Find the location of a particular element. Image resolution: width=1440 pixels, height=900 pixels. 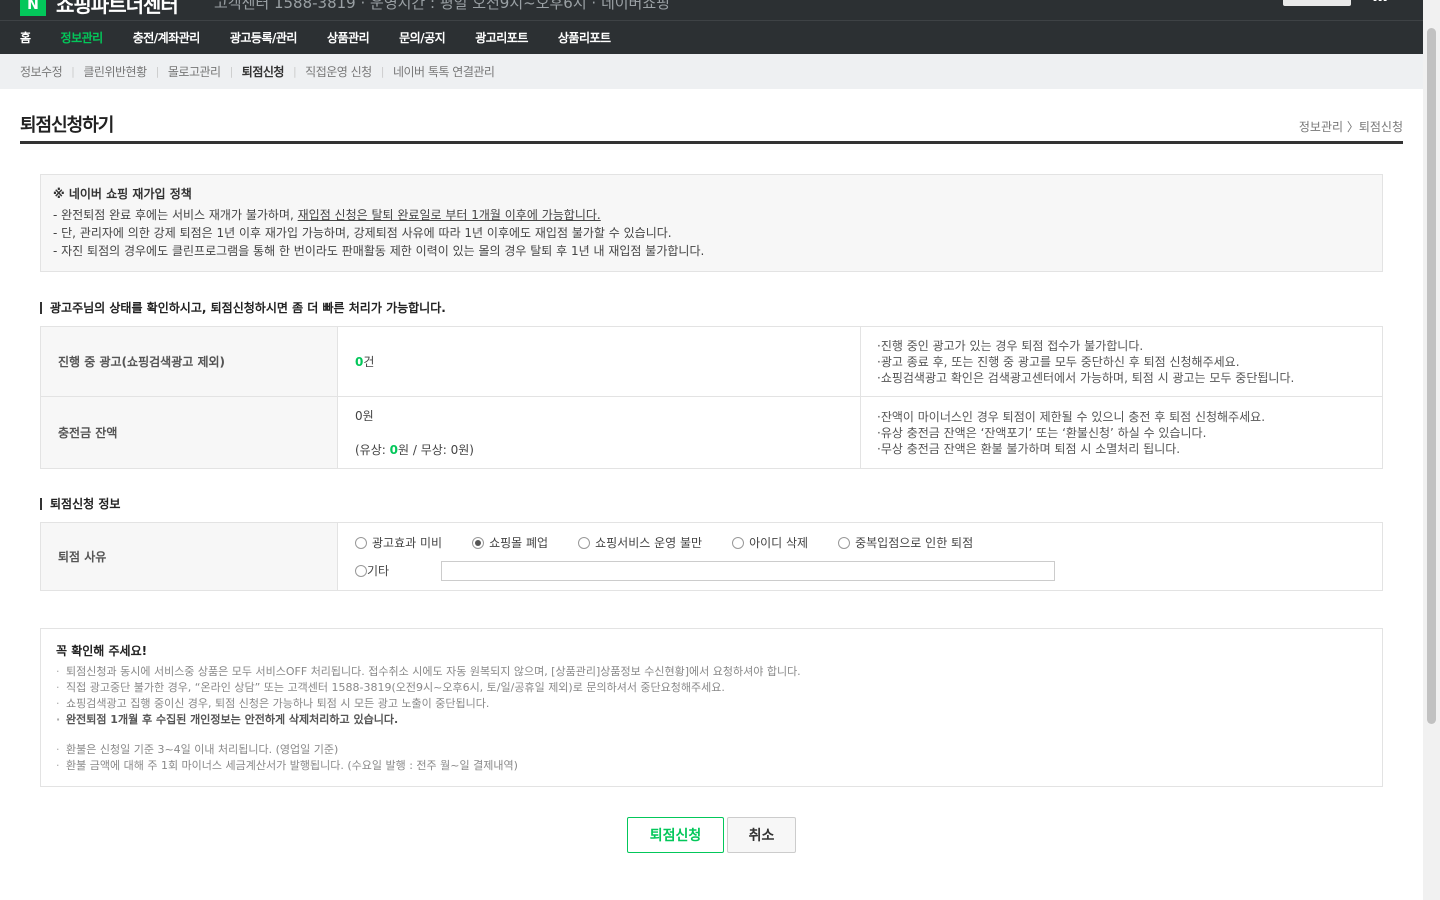

reason-option-label: 광고효과 미비 is located at coordinates (407, 543).